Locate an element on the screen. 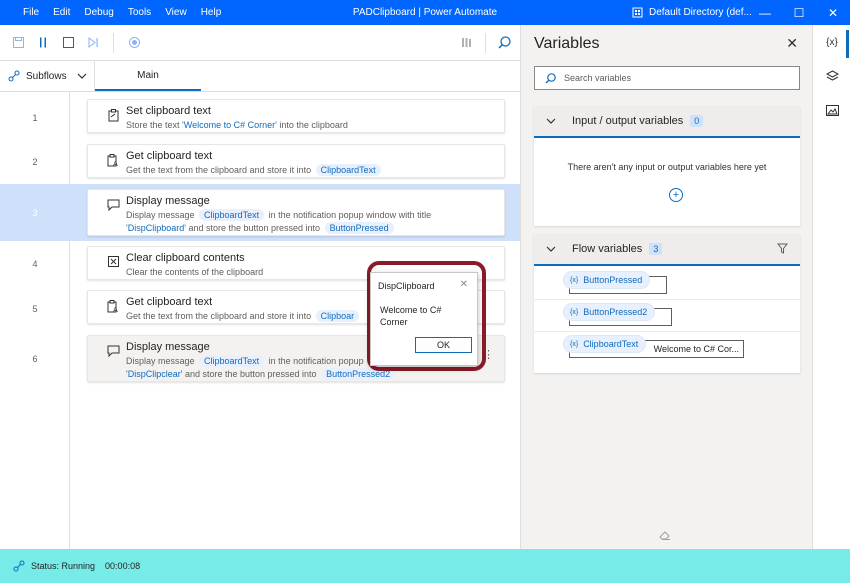  line-number: 4 is located at coordinates (35, 264).